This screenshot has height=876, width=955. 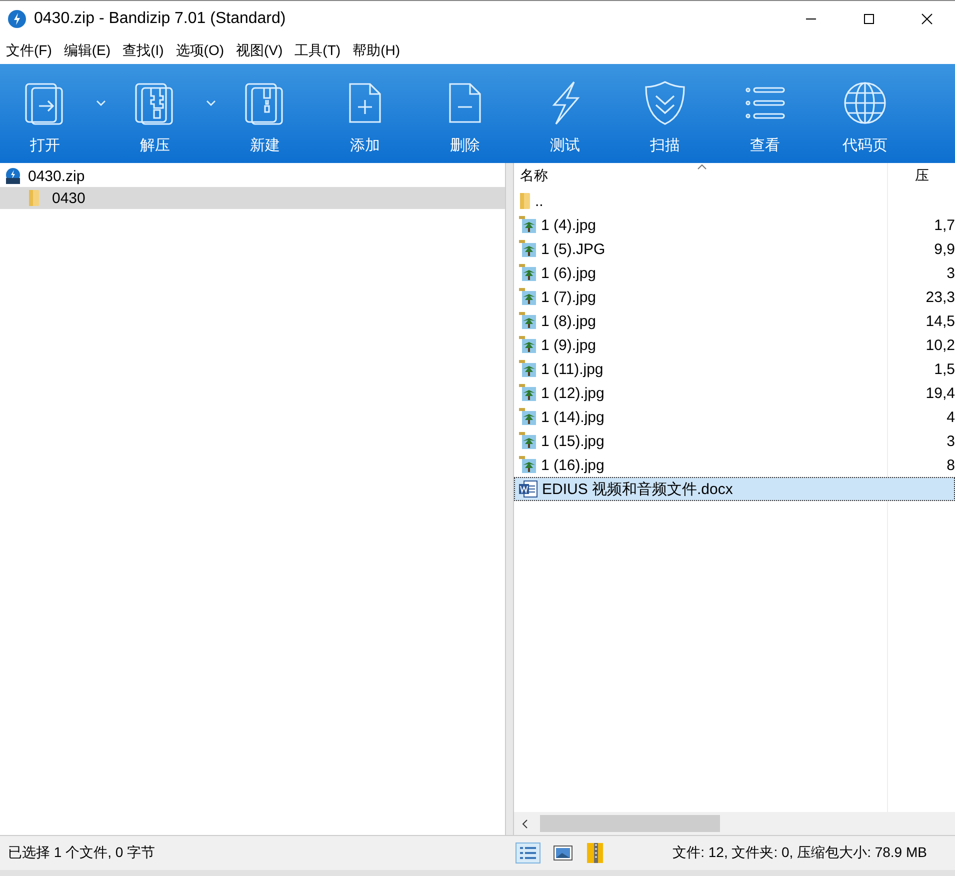 What do you see at coordinates (665, 109) in the screenshot?
I see `toolbar-button: 扫描` at bounding box center [665, 109].